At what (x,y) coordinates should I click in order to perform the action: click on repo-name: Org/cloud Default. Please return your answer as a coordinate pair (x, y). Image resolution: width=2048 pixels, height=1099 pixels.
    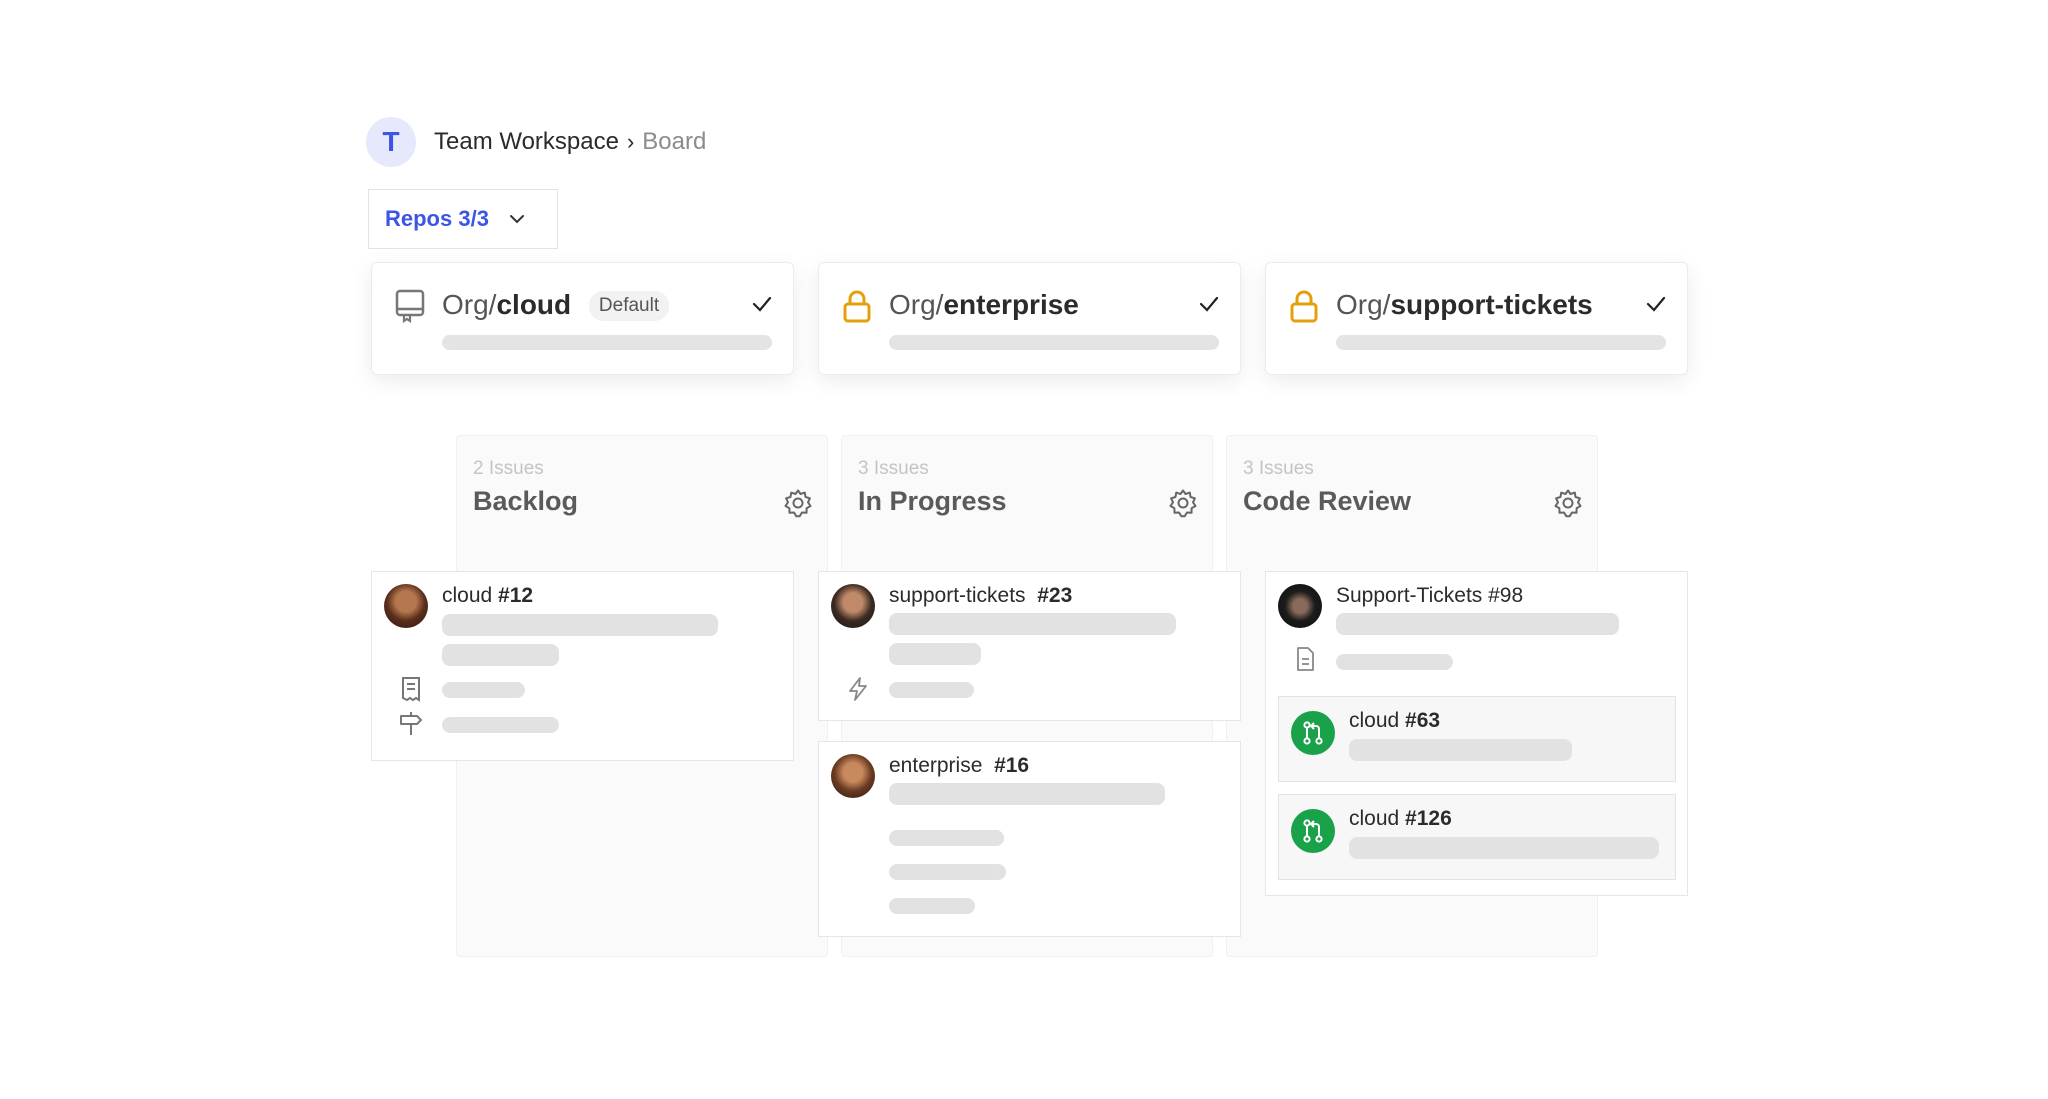
    Looking at the image, I should click on (555, 305).